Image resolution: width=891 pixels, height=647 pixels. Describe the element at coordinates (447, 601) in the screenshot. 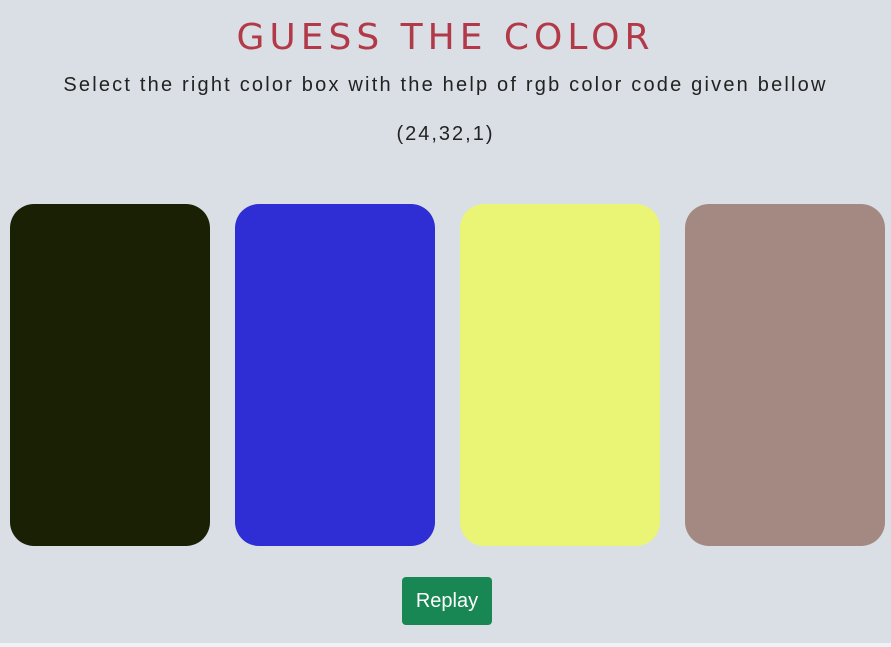

I see `replay-button: Replay` at that location.